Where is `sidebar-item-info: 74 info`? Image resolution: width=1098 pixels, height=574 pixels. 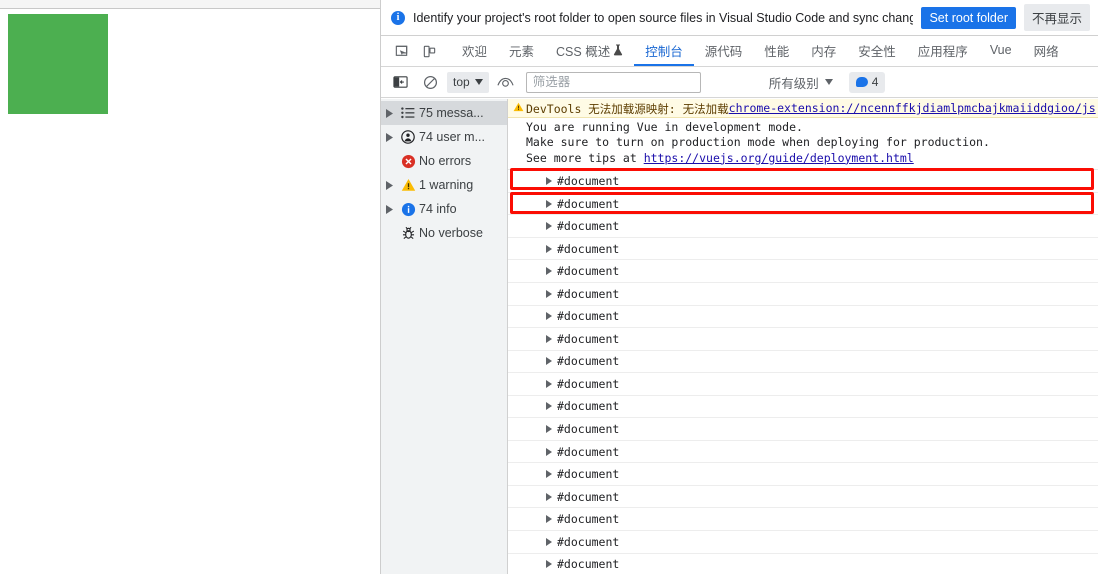
sidebar-item-info: 74 info is located at coordinates (444, 209).